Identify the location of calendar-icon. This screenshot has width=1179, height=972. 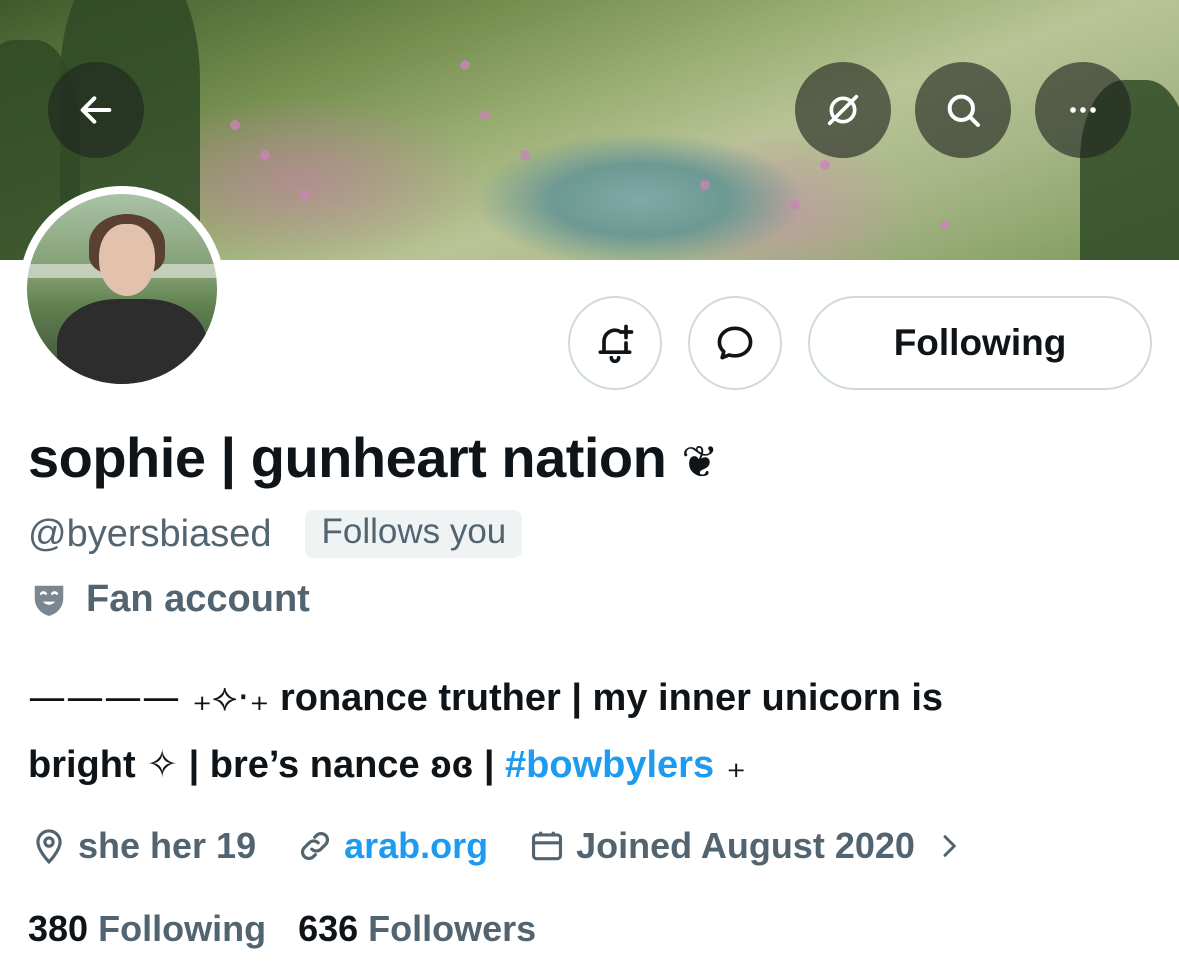
(547, 846).